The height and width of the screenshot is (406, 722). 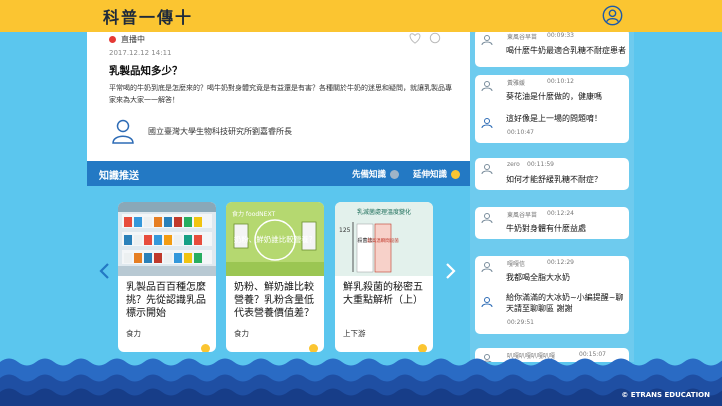 I want to click on copyright-text: © ETRANS EDUCATION, so click(x=665, y=395).